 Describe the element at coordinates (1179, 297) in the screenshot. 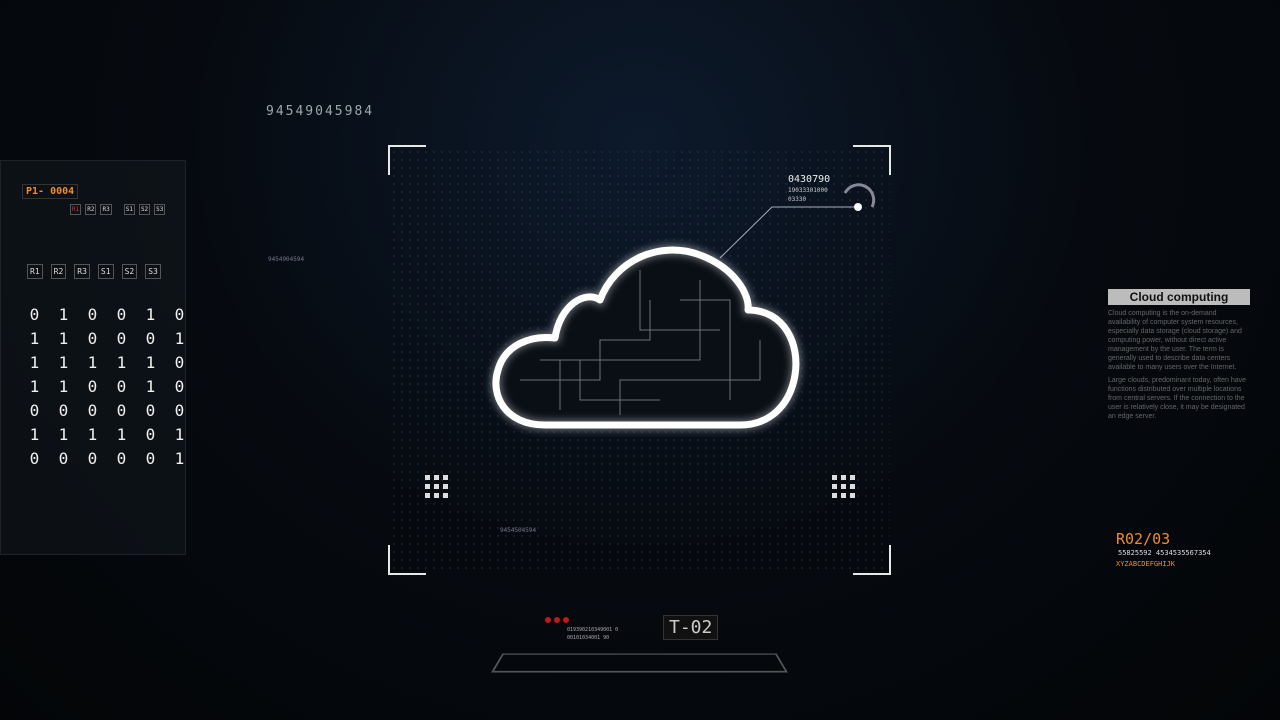

I see `info-title: Cloud computing` at that location.